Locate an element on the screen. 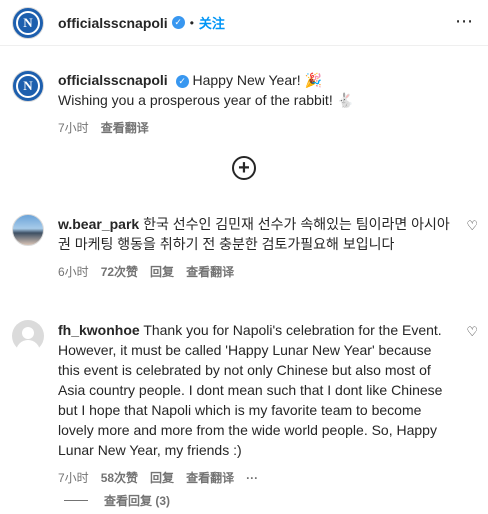  caption-first-line: officialsscnapoli ✓ Happy New Year! 🎉 is located at coordinates (206, 80).